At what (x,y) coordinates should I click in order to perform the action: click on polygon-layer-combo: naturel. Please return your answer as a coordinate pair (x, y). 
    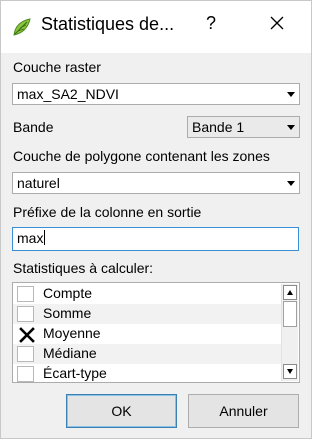
    Looking at the image, I should click on (156, 183).